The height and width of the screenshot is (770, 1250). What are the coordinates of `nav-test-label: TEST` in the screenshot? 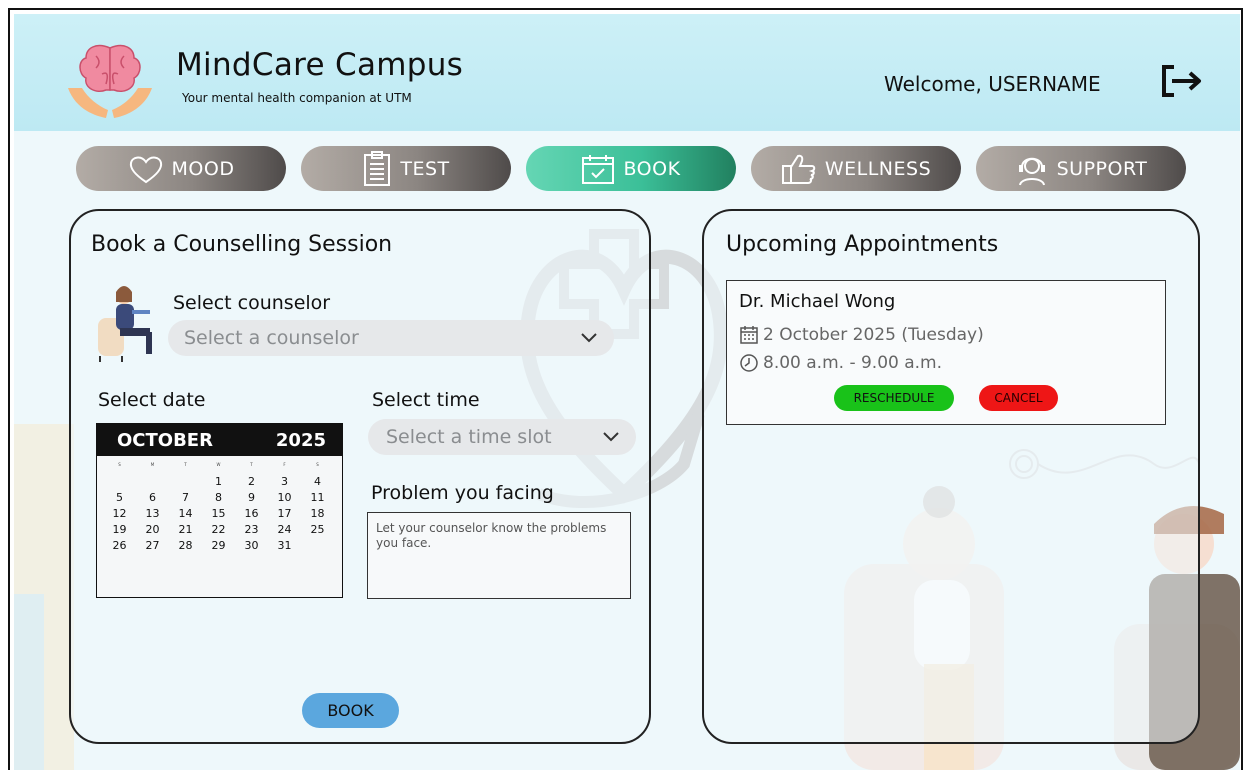 It's located at (425, 168).